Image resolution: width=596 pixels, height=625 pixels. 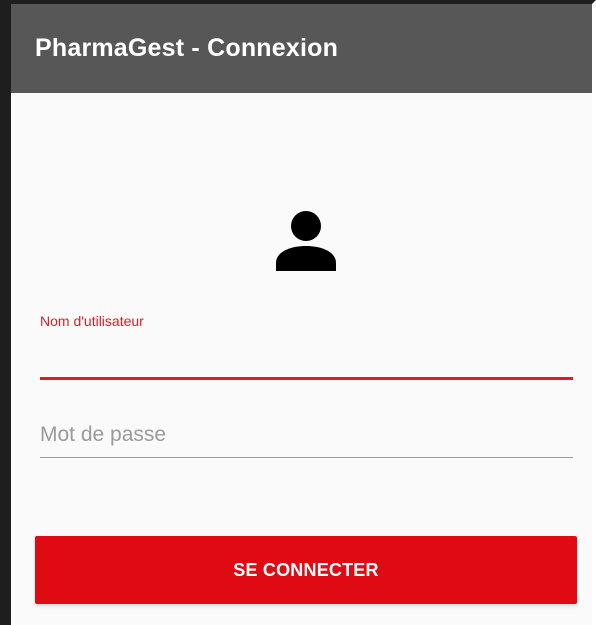 What do you see at coordinates (306, 356) in the screenshot?
I see `username-input` at bounding box center [306, 356].